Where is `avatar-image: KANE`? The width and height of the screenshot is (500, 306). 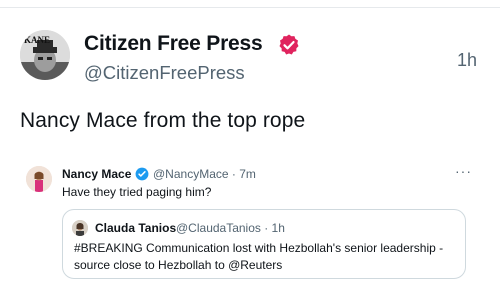
avatar-image: KANE is located at coordinates (45, 55).